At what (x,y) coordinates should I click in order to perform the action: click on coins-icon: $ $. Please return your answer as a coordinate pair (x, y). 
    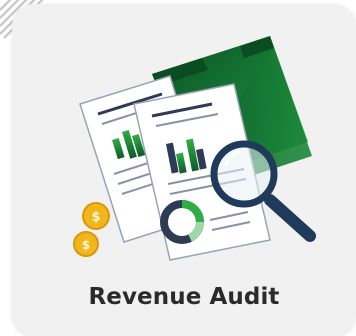
    Looking at the image, I should click on (91, 229).